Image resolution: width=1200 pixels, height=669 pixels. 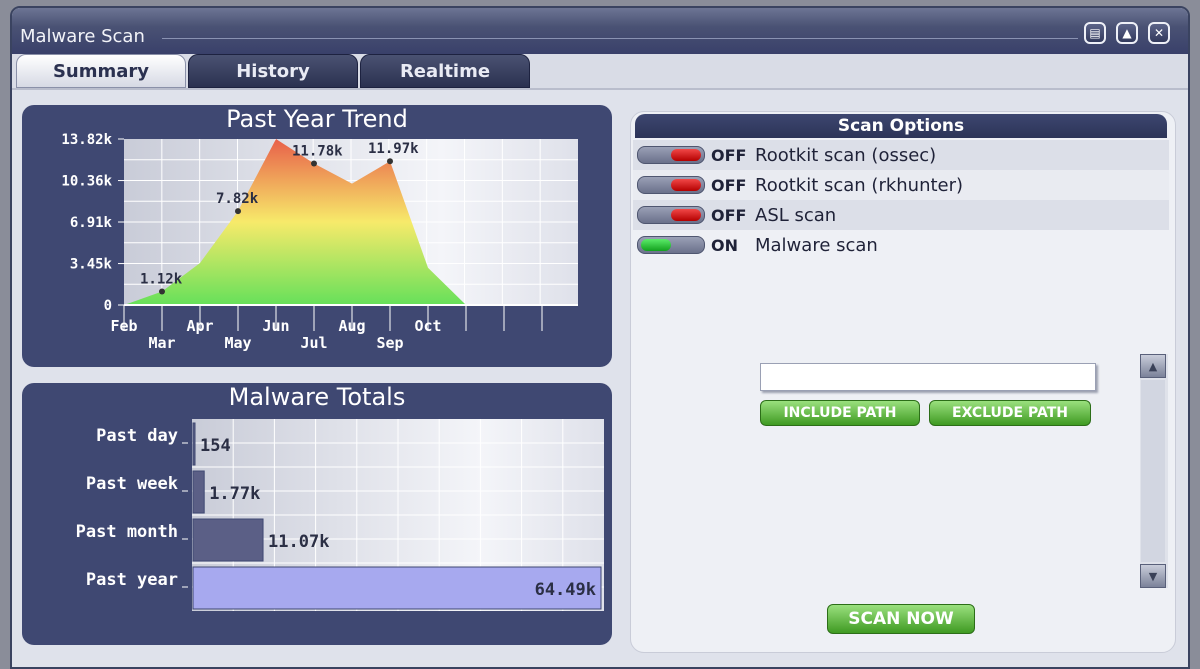 I want to click on rkhunter-state: OFF, so click(x=729, y=185).